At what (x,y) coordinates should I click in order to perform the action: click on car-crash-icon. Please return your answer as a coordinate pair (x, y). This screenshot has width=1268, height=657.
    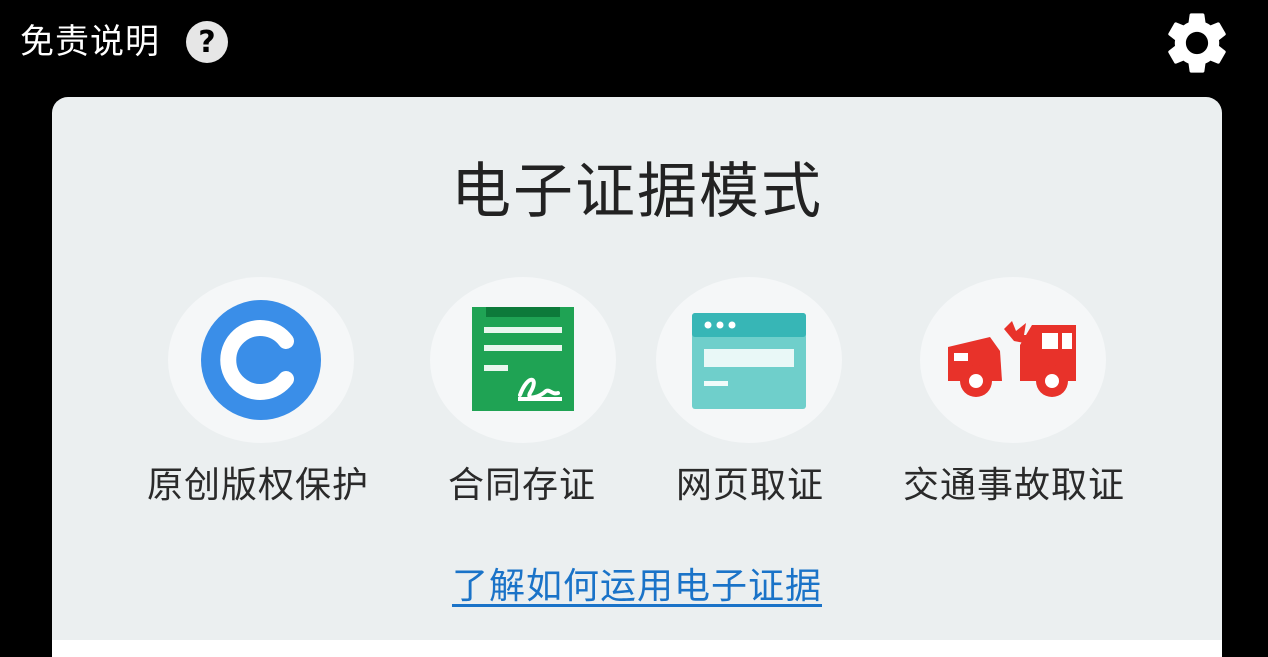
    Looking at the image, I should click on (1012, 359).